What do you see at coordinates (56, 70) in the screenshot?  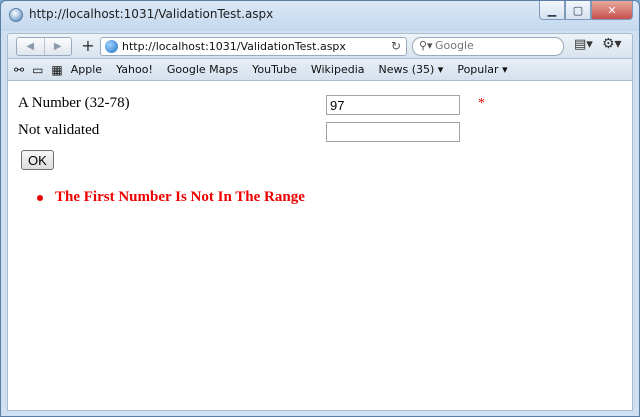 I see `grid-icon: ▦` at bounding box center [56, 70].